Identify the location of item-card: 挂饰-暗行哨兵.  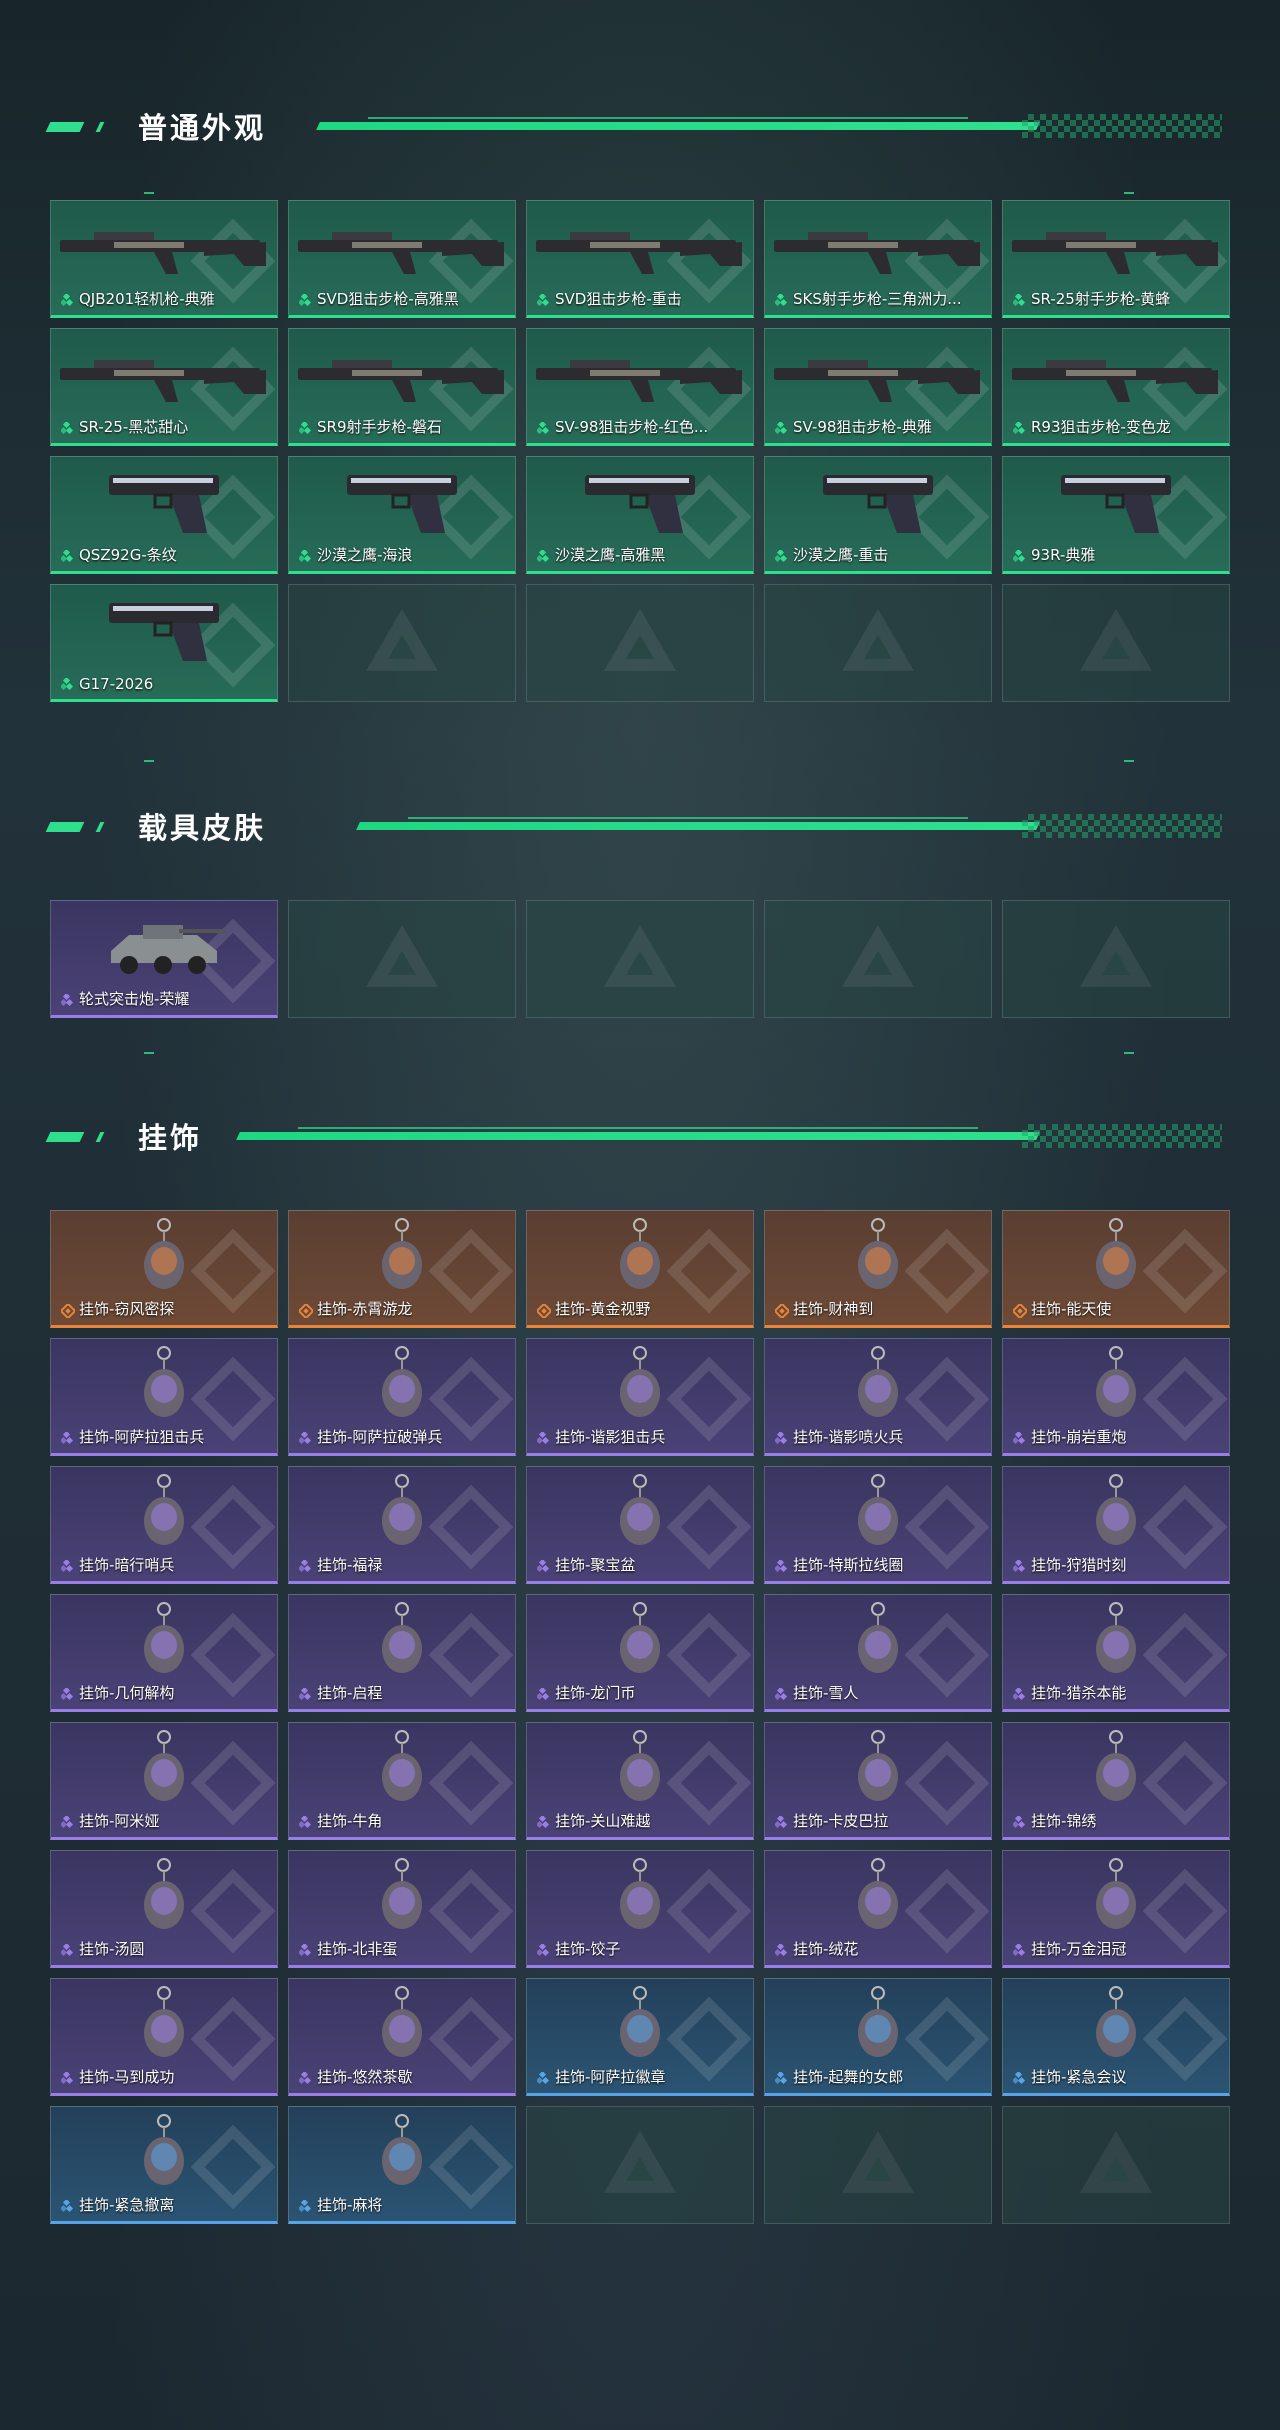
(164, 1525).